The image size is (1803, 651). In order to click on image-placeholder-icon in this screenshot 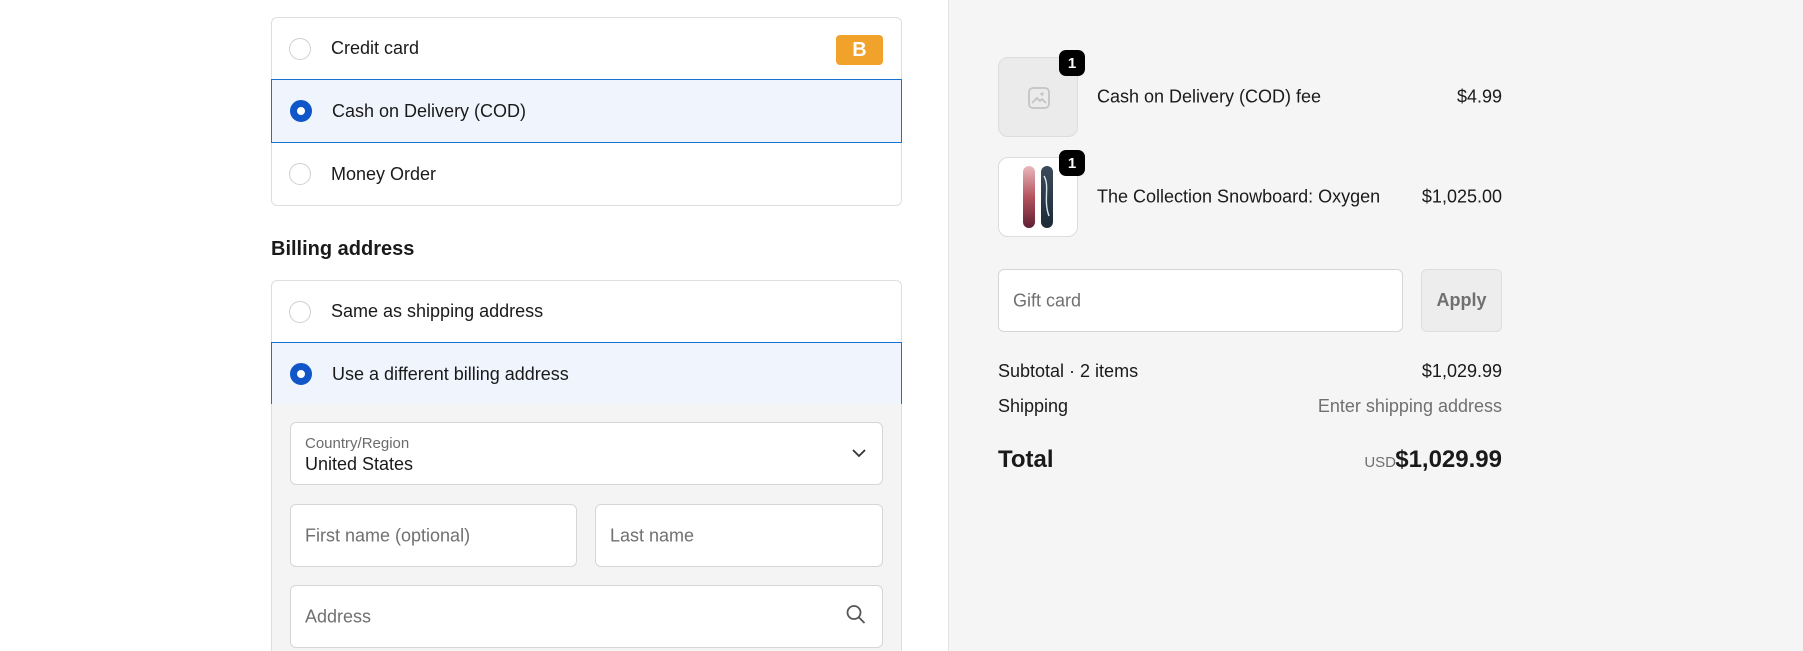, I will do `click(1039, 100)`.